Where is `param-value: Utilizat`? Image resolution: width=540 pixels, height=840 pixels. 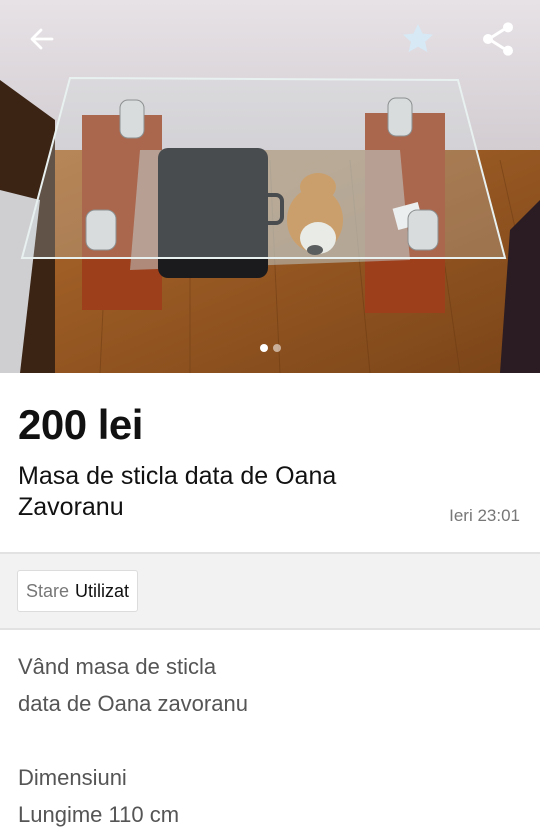 param-value: Utilizat is located at coordinates (102, 590).